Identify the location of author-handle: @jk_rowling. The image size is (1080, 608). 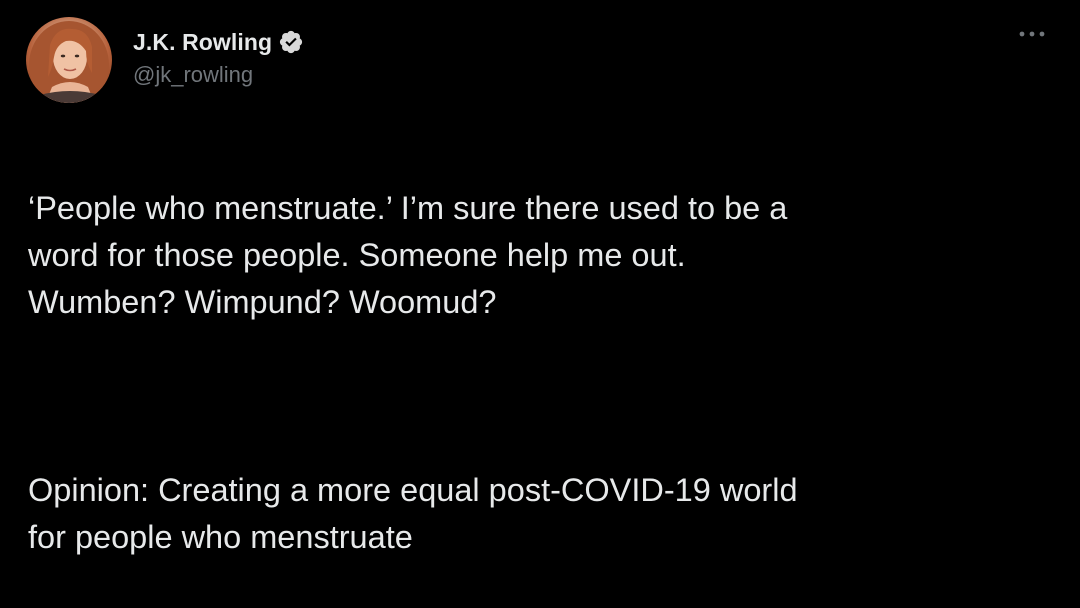
(193, 75).